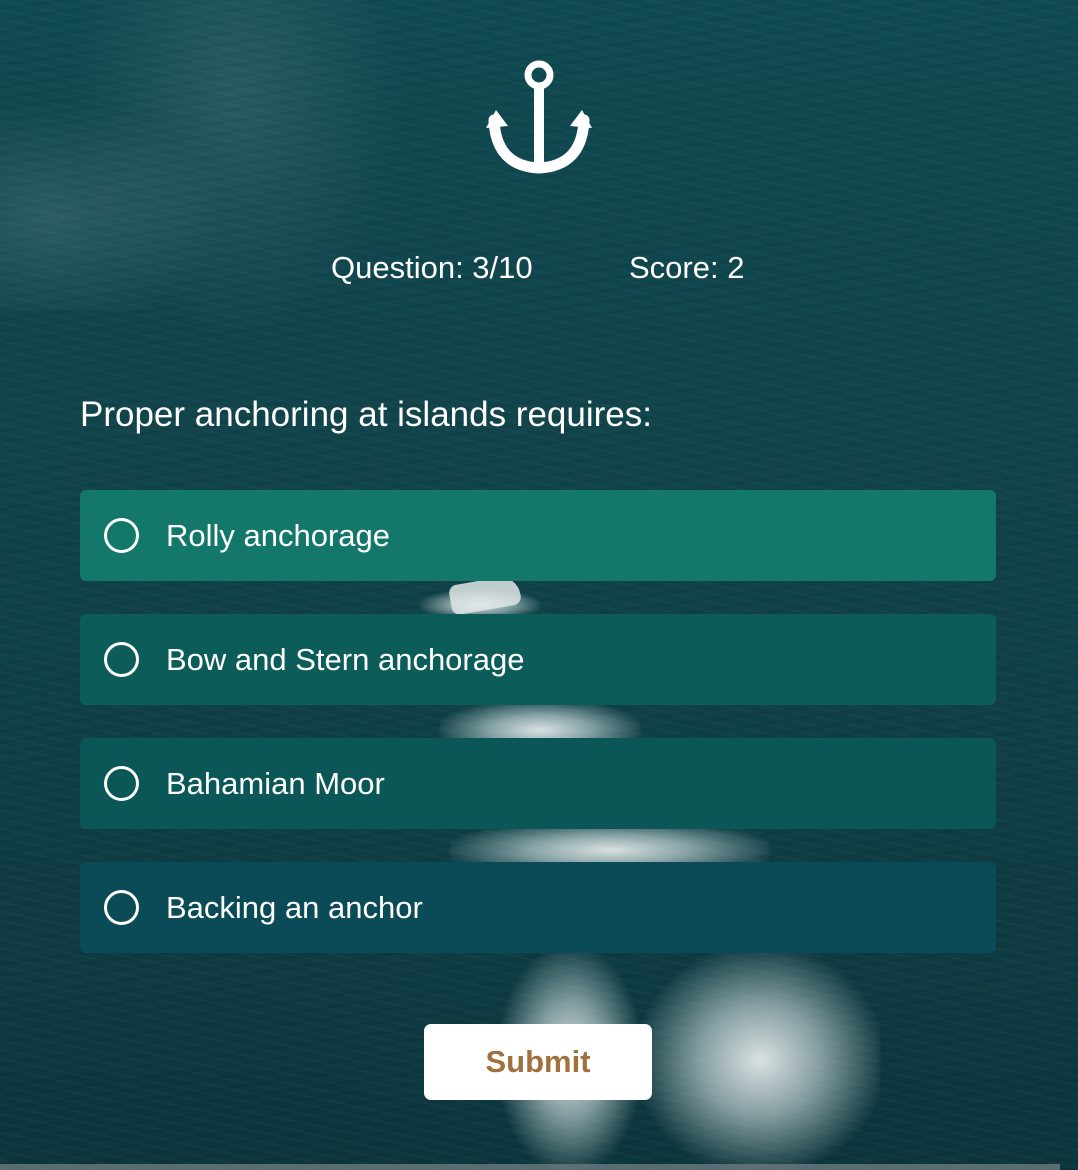  I want to click on anchor-icon, so click(539, 116).